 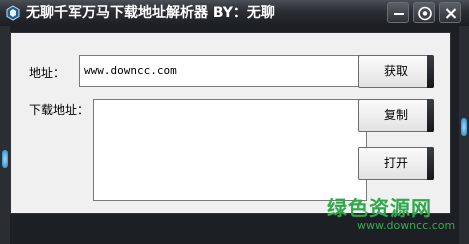 I want to click on open-button: 打开, so click(x=396, y=163).